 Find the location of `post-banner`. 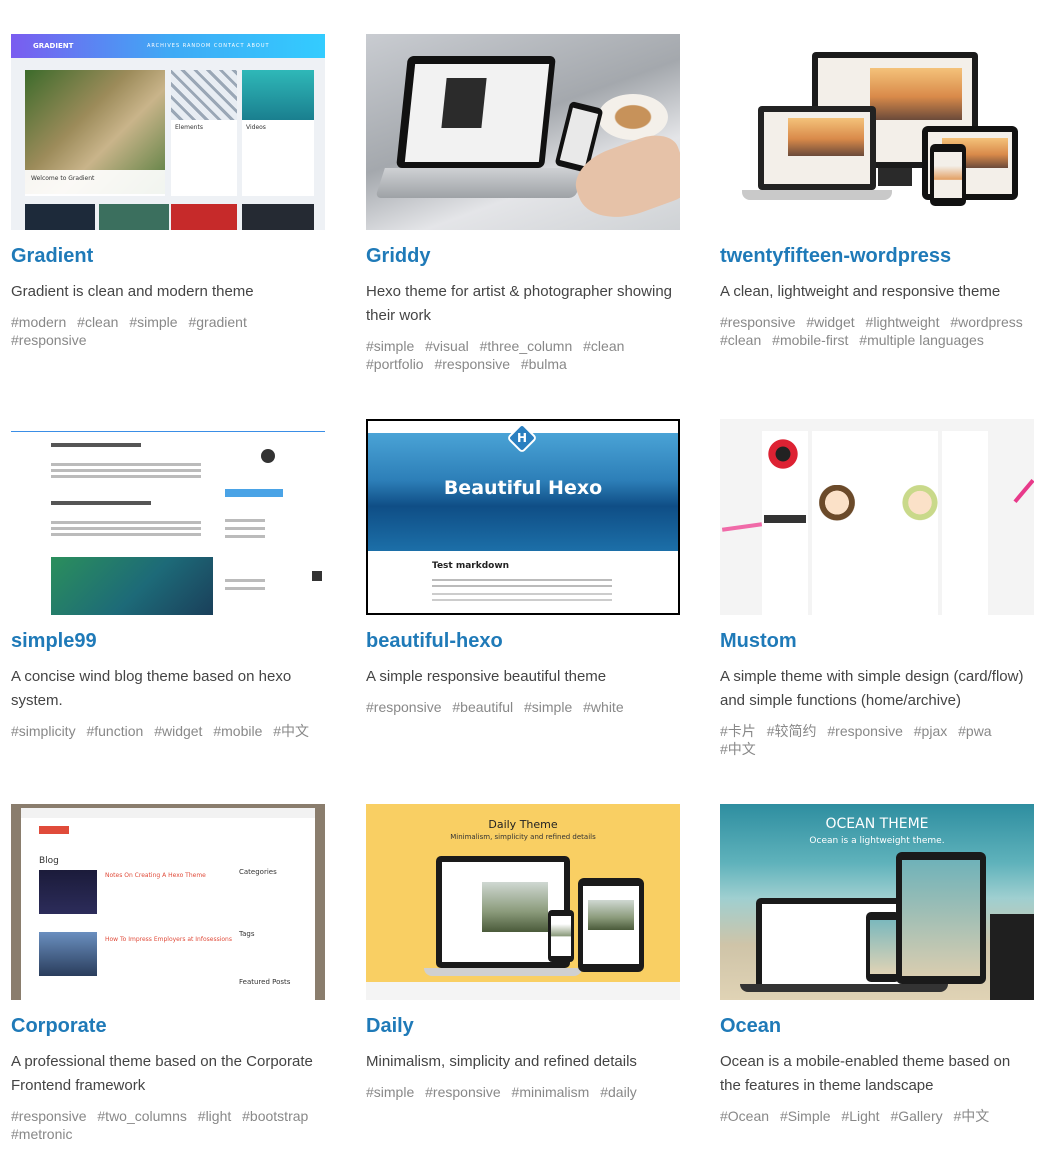

post-banner is located at coordinates (132, 586).